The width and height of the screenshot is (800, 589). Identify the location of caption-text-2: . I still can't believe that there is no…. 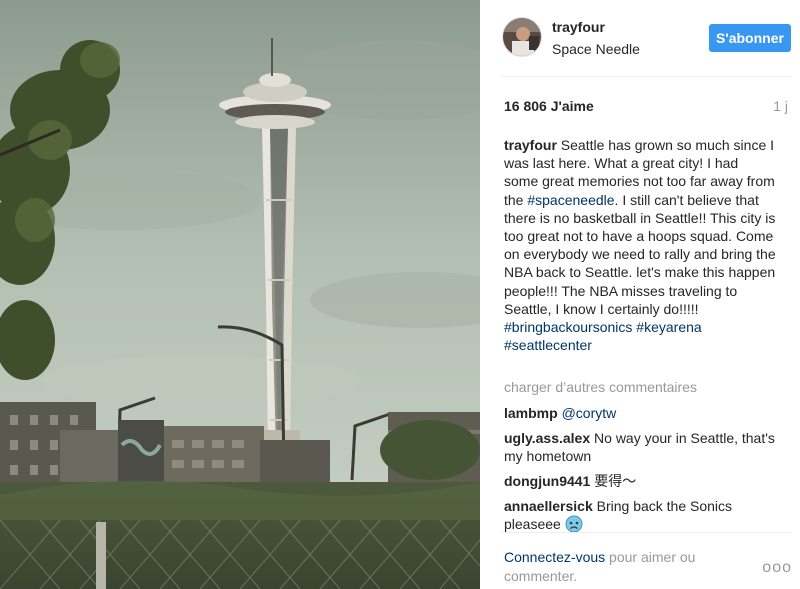
(640, 254).